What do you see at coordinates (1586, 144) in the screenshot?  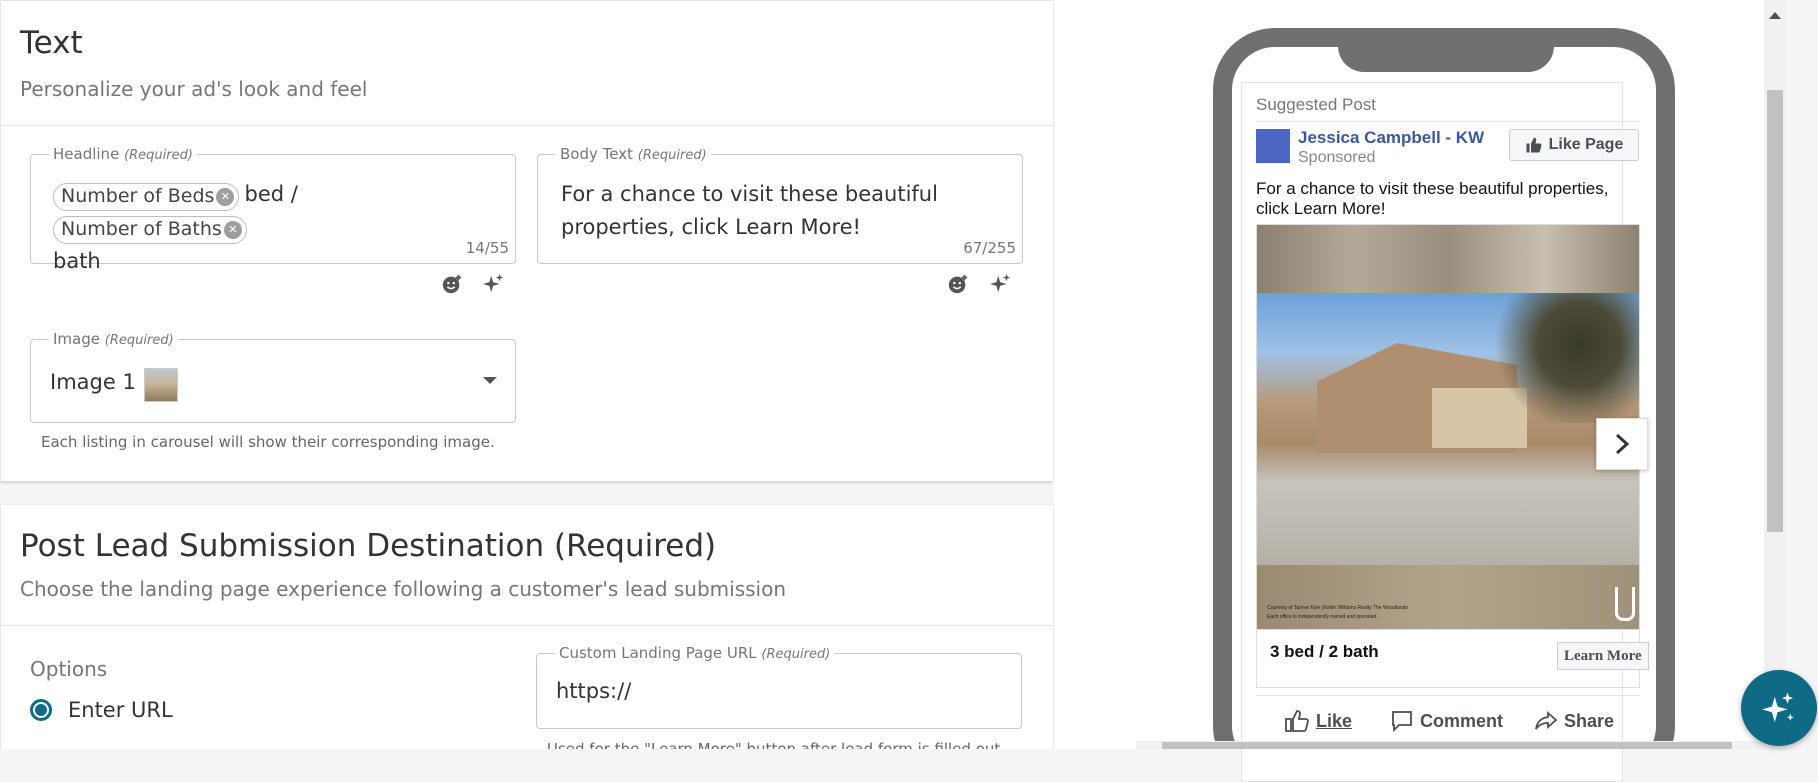 I see `like-page-label: Like Page` at bounding box center [1586, 144].